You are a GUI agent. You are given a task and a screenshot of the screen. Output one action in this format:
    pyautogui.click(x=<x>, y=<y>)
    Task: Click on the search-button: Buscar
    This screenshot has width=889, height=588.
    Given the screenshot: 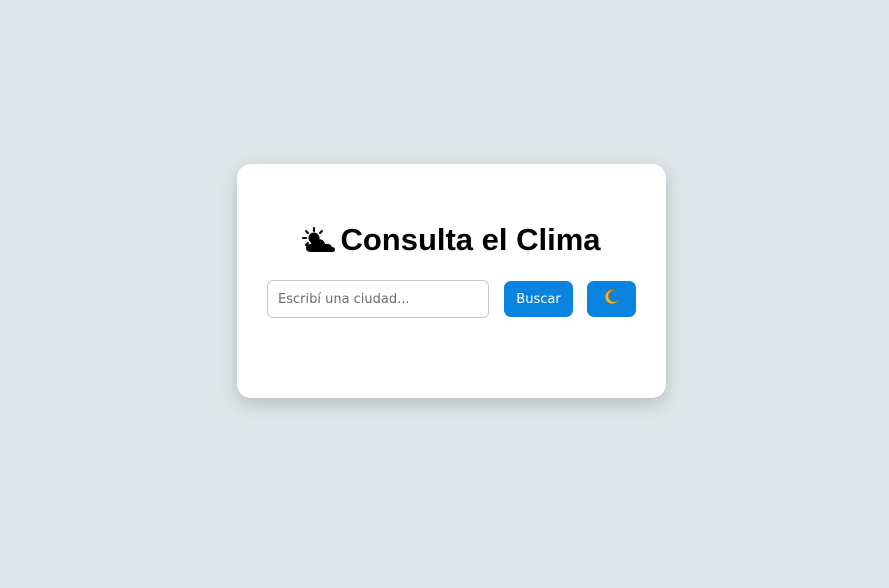 What is the action you would take?
    pyautogui.click(x=538, y=299)
    